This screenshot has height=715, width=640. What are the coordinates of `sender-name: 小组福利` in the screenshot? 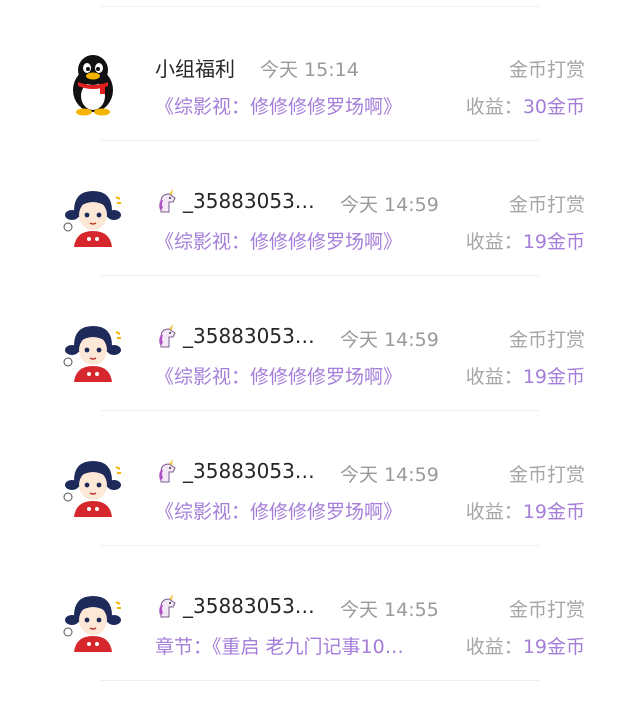 It's located at (195, 67).